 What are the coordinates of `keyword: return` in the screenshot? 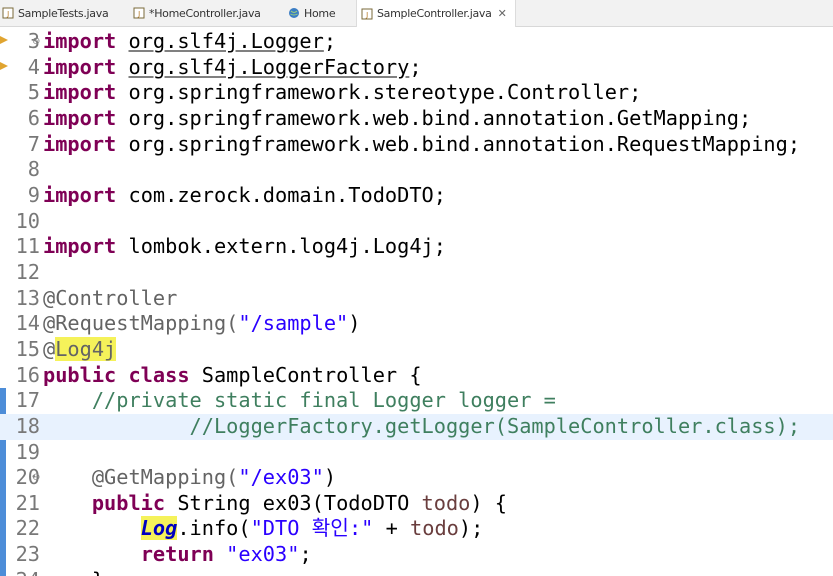 It's located at (177, 554).